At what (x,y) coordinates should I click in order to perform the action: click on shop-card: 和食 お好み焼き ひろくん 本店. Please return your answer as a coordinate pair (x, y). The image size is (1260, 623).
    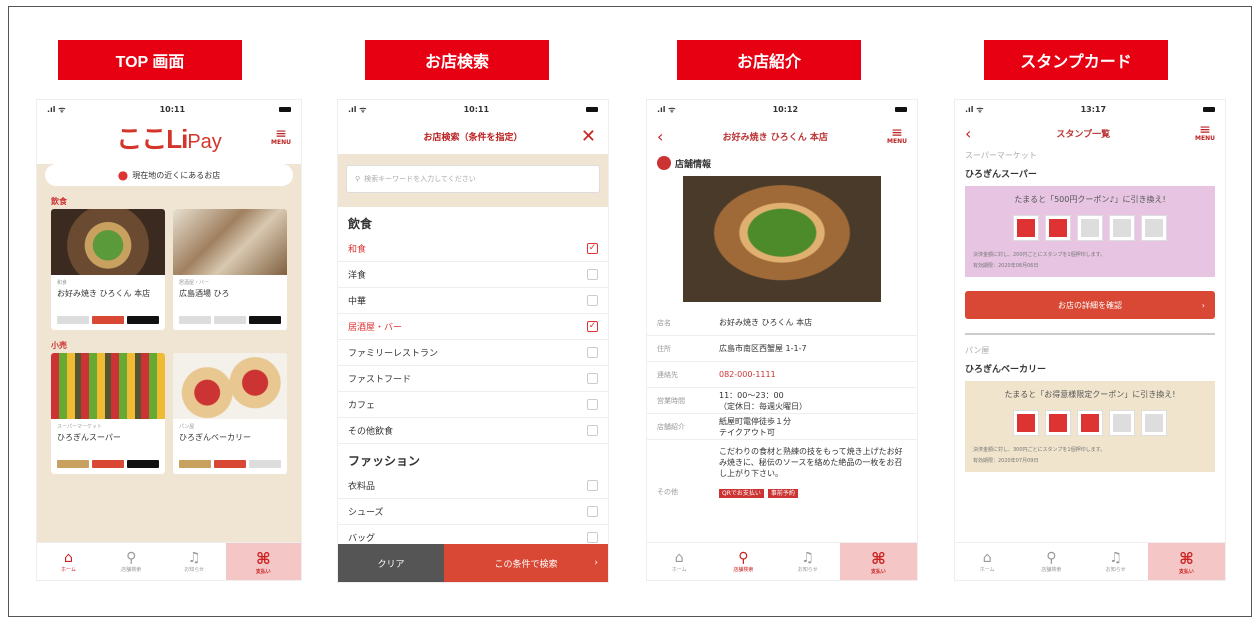
    Looking at the image, I should click on (108, 269).